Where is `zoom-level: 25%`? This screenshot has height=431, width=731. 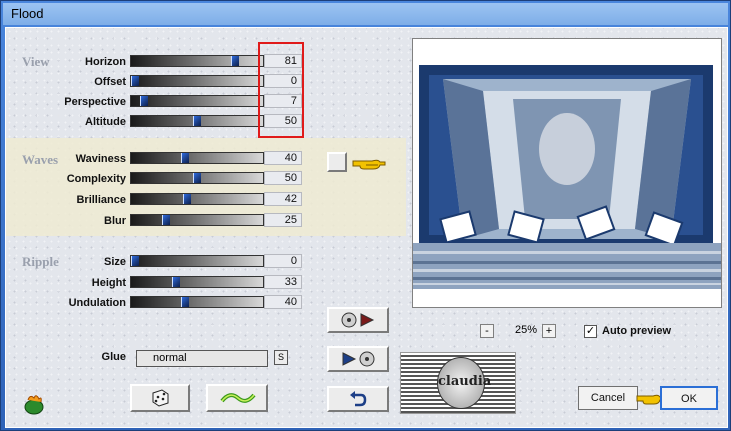 zoom-level: 25% is located at coordinates (526, 330).